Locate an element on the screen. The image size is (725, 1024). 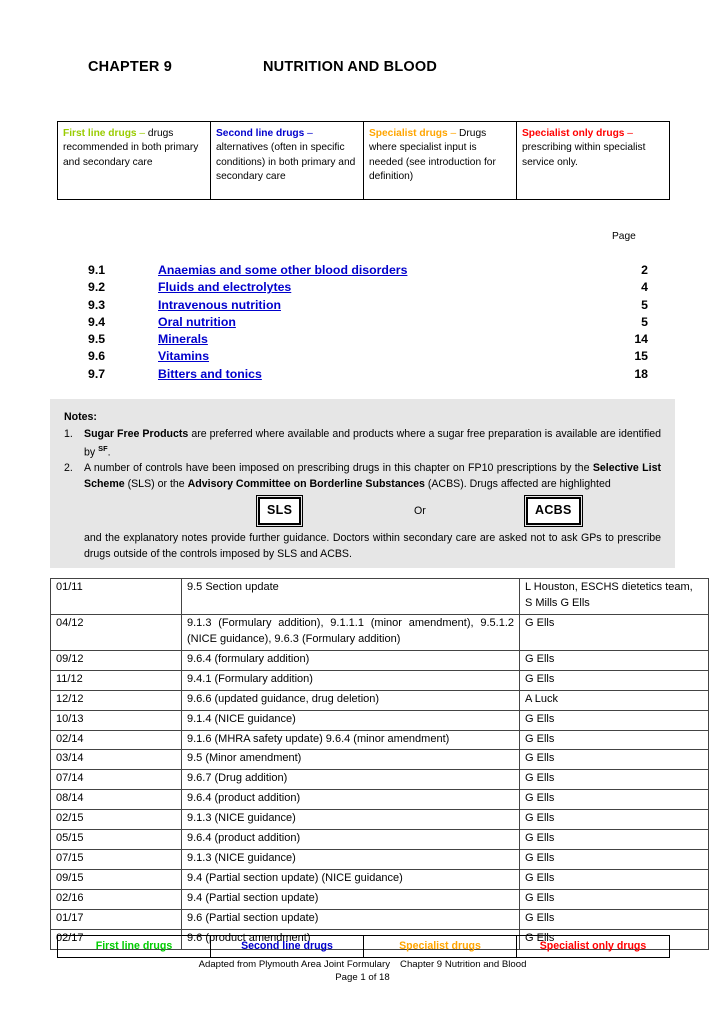
note-bold-term: Sugar Free Products is located at coordinates (136, 433).